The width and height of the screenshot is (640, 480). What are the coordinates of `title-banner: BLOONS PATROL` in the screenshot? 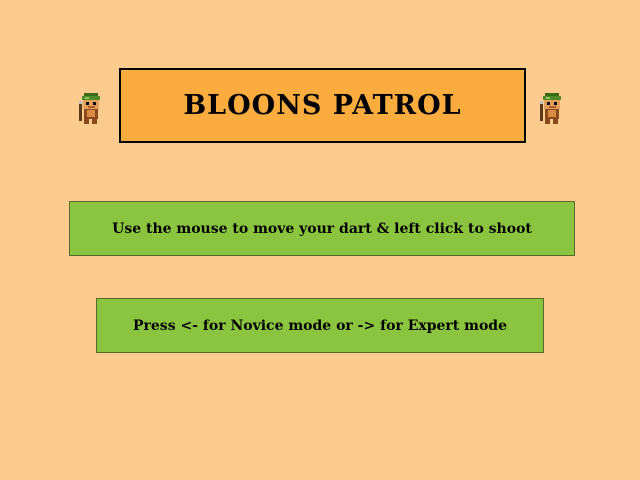 It's located at (322, 105).